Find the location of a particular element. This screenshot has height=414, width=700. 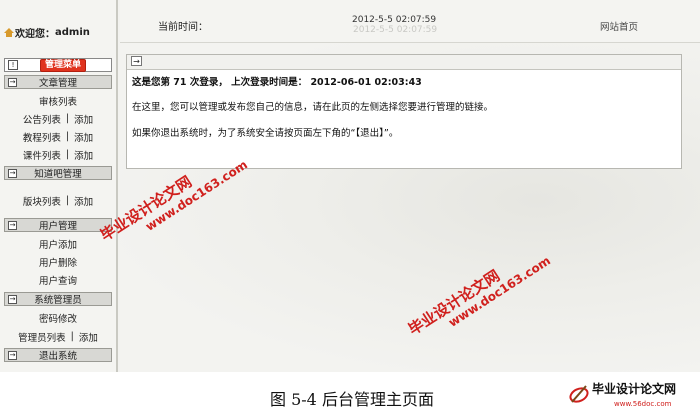

link-admin-list: 管理员列表 is located at coordinates (42, 337).